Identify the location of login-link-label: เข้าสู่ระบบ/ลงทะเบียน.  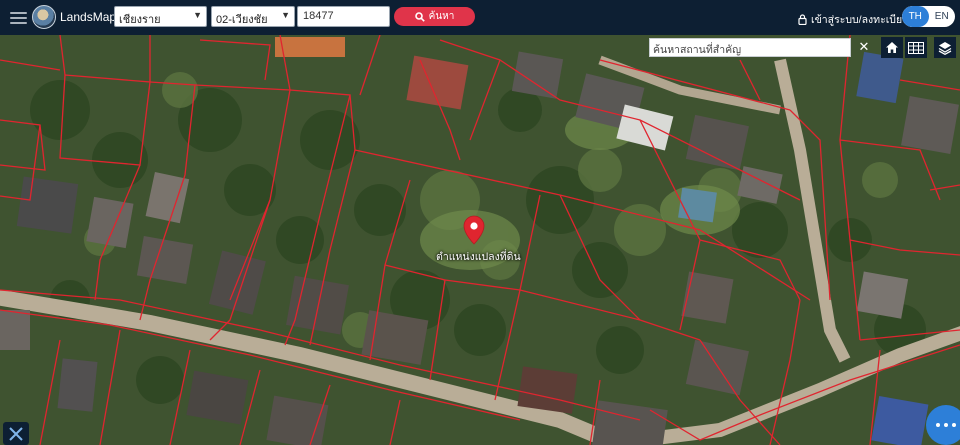
(860, 20).